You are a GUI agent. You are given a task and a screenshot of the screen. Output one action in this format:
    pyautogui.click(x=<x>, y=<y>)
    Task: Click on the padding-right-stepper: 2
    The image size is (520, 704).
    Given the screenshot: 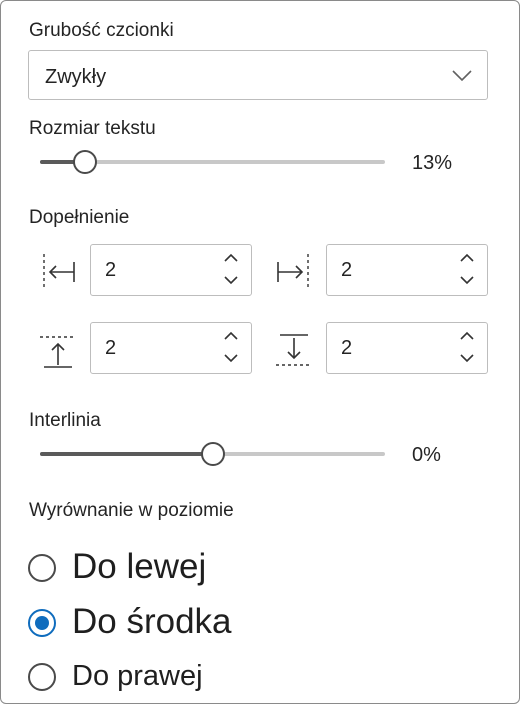 What is the action you would take?
    pyautogui.click(x=407, y=270)
    